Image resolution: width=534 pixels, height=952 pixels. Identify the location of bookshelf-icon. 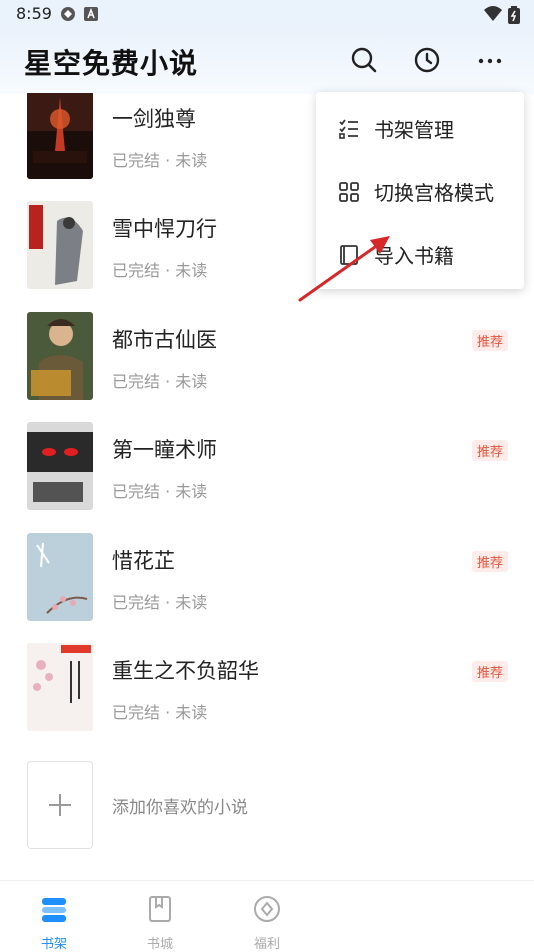
(54, 910).